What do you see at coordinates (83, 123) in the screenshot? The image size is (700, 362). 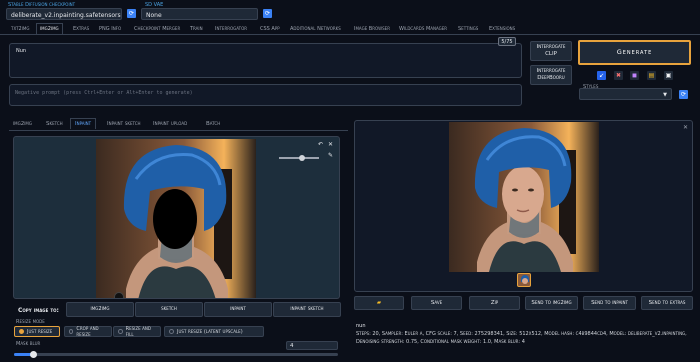 I see `subtab-inpaint: Inpaint` at bounding box center [83, 123].